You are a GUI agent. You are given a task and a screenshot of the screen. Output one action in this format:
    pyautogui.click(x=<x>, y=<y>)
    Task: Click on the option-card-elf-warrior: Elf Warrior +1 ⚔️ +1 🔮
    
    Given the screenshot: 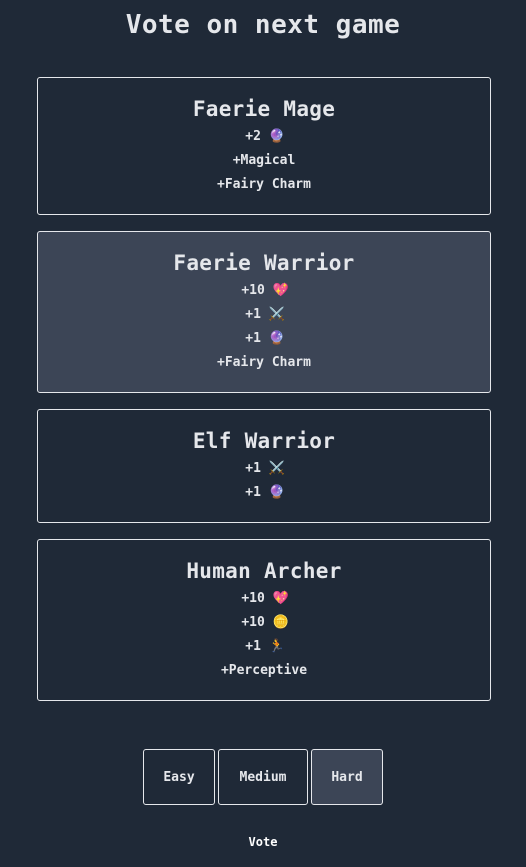 What is the action you would take?
    pyautogui.click(x=264, y=466)
    